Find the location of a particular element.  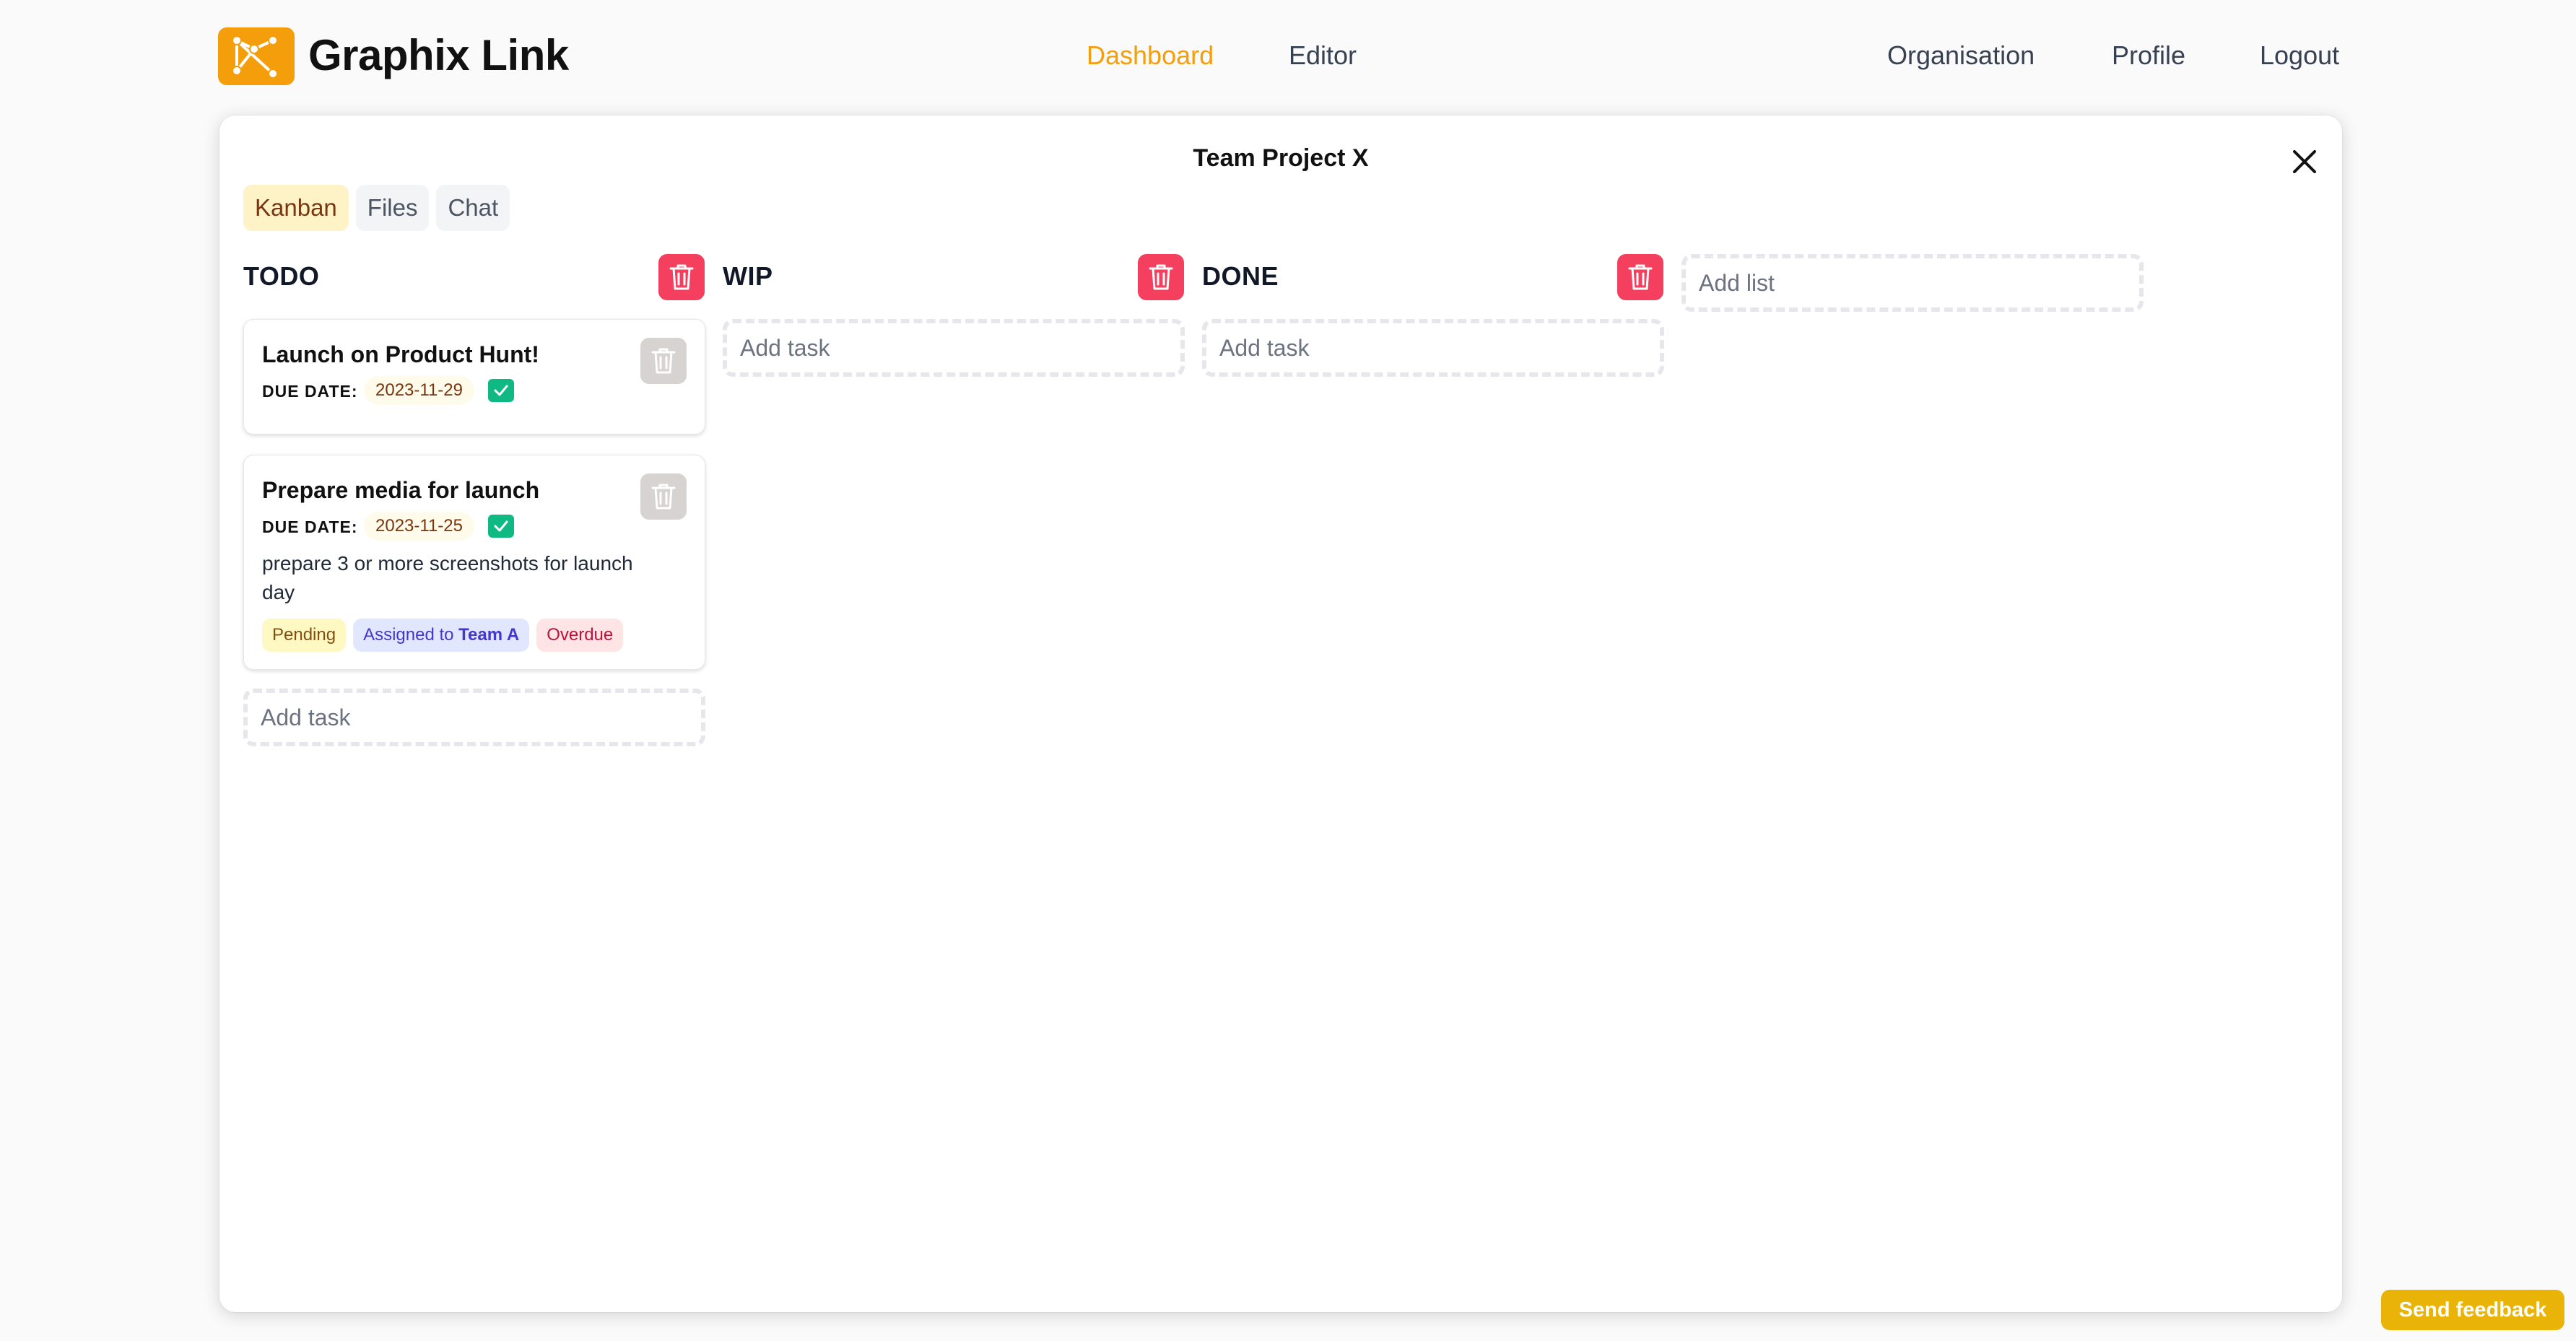

graph-network-icon is located at coordinates (255, 57).